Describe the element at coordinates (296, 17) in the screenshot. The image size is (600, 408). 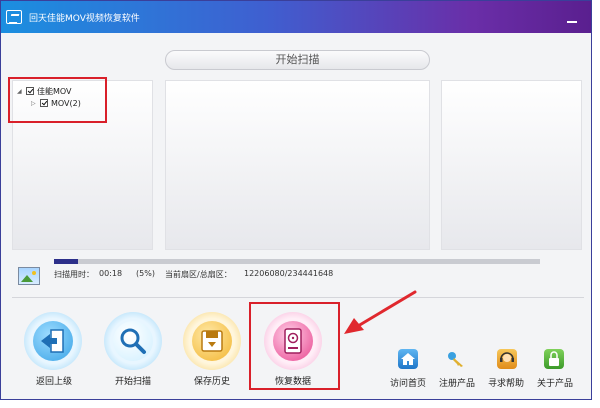
I see `title-bar: 回天佳能MOV视频恢复软件` at that location.